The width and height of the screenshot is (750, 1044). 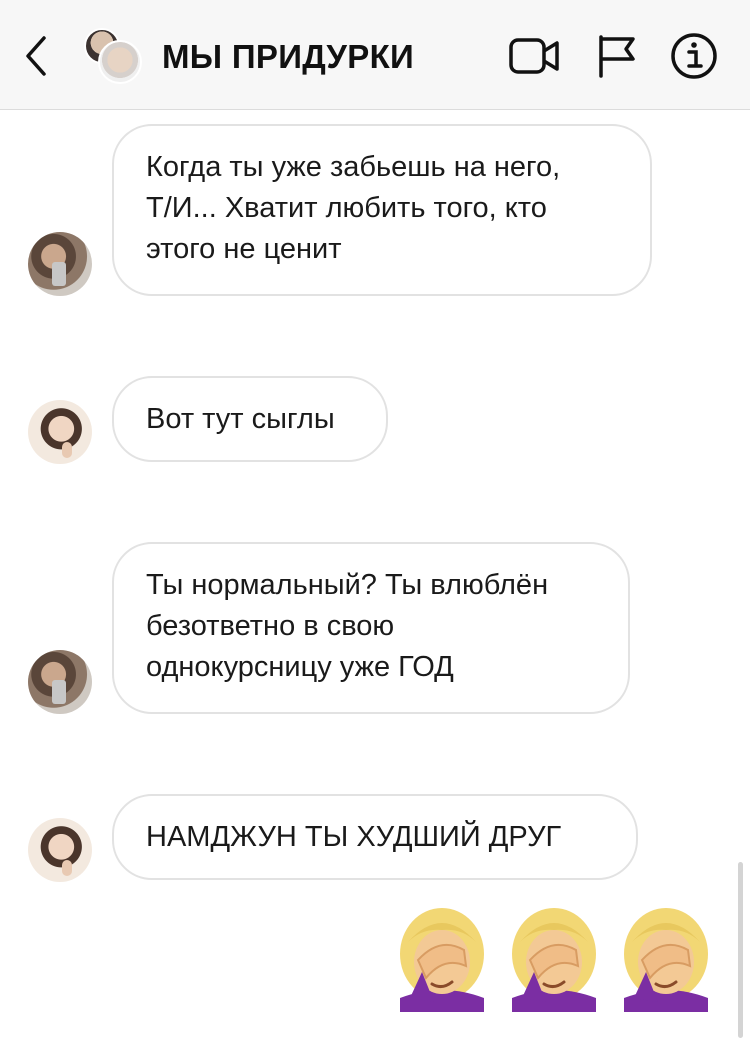 I want to click on message-line: Вот тут сыглы, so click(x=240, y=419).